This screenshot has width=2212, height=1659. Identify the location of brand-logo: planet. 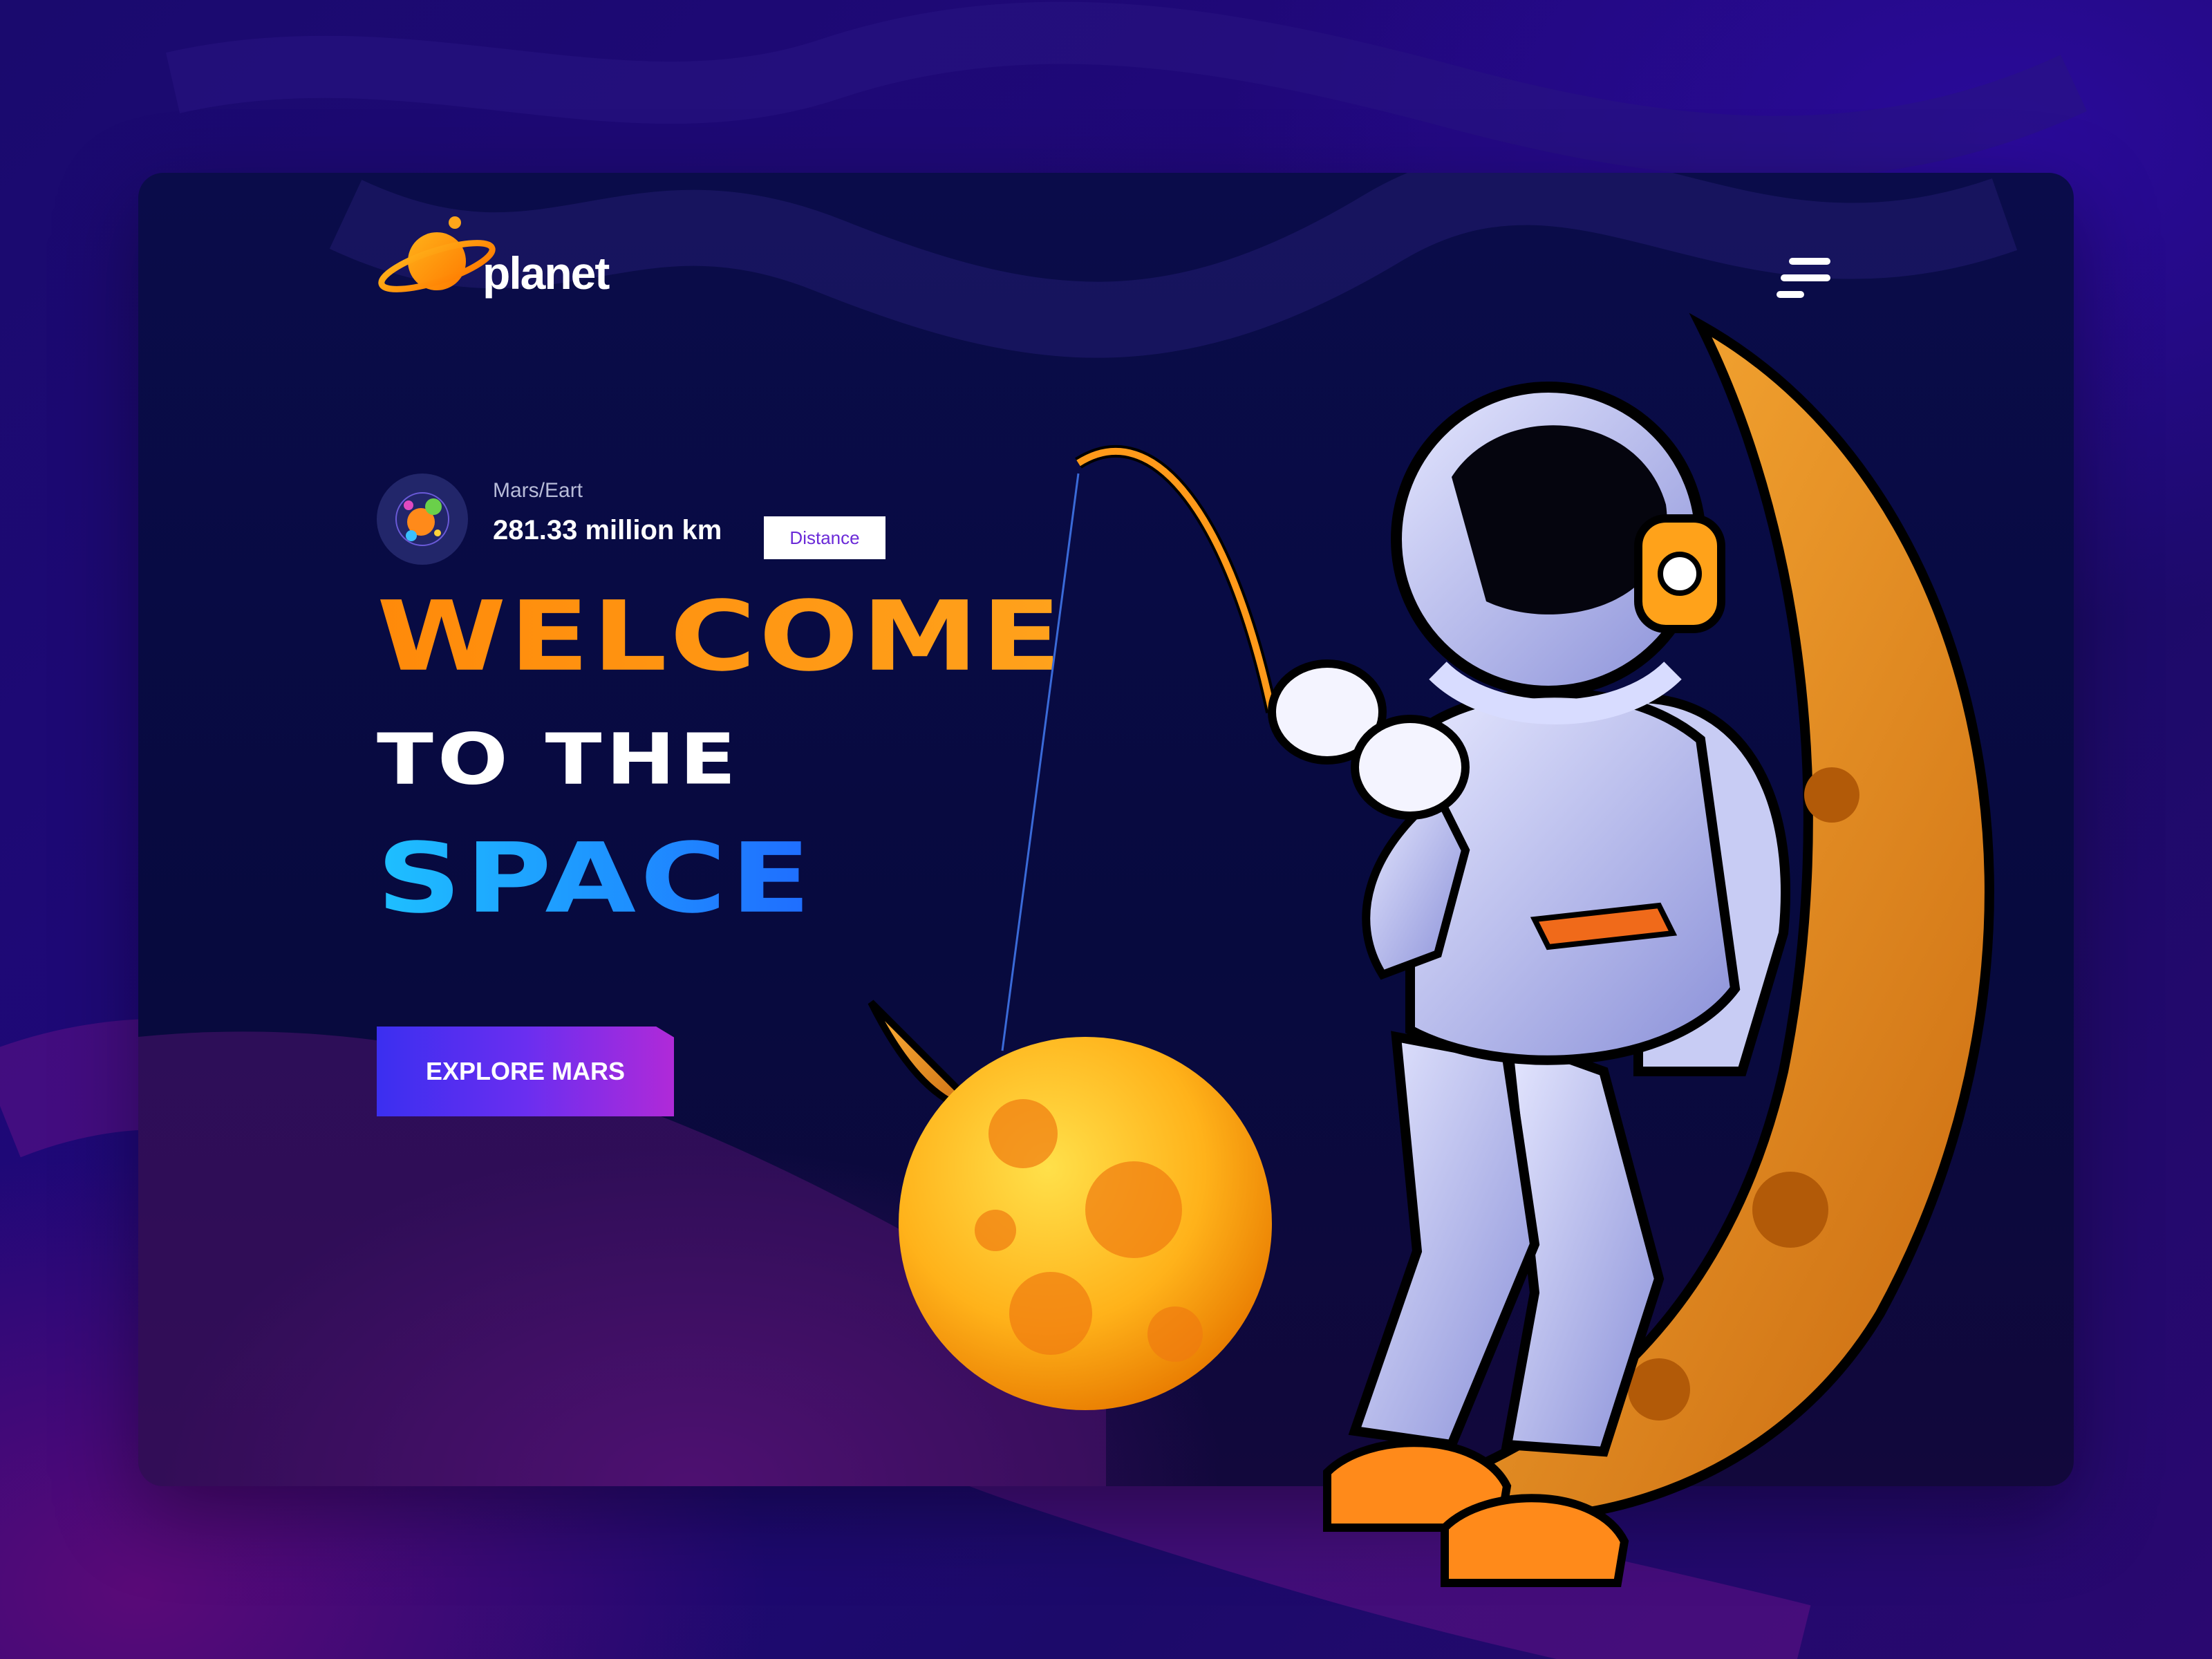
(491, 259).